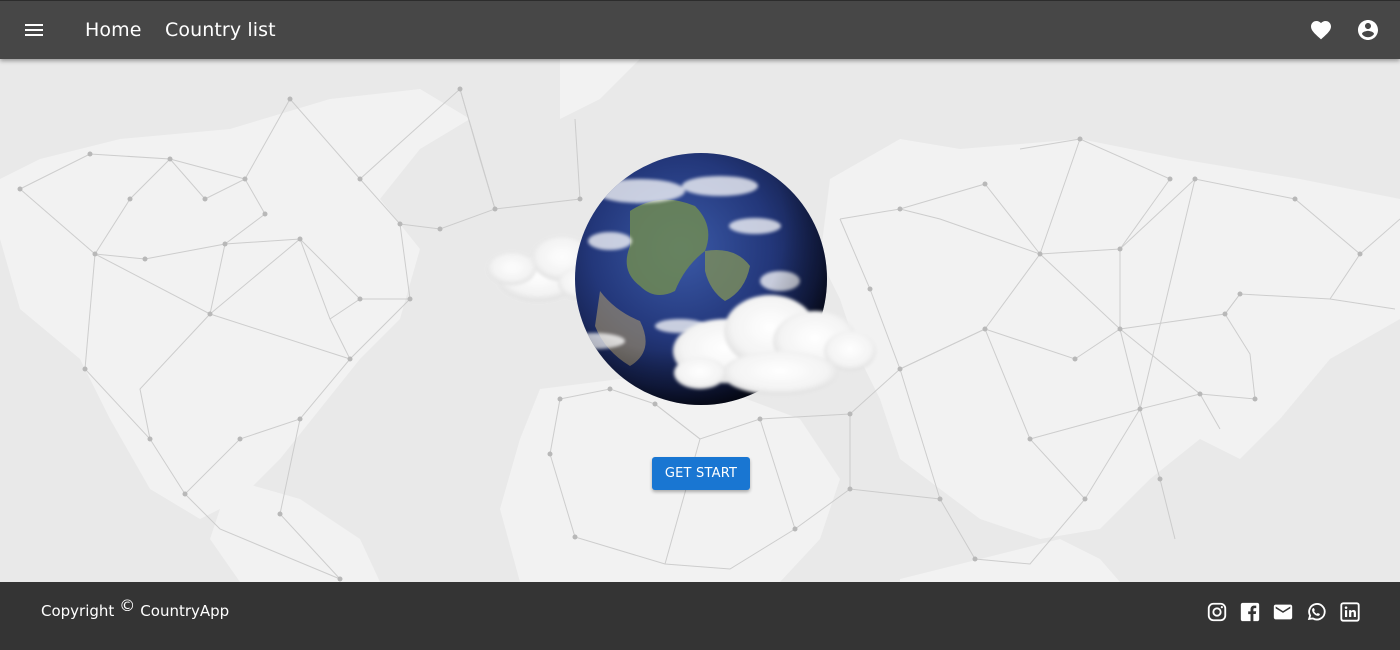  Describe the element at coordinates (1368, 30) in the screenshot. I see `account-circle-icon` at that location.